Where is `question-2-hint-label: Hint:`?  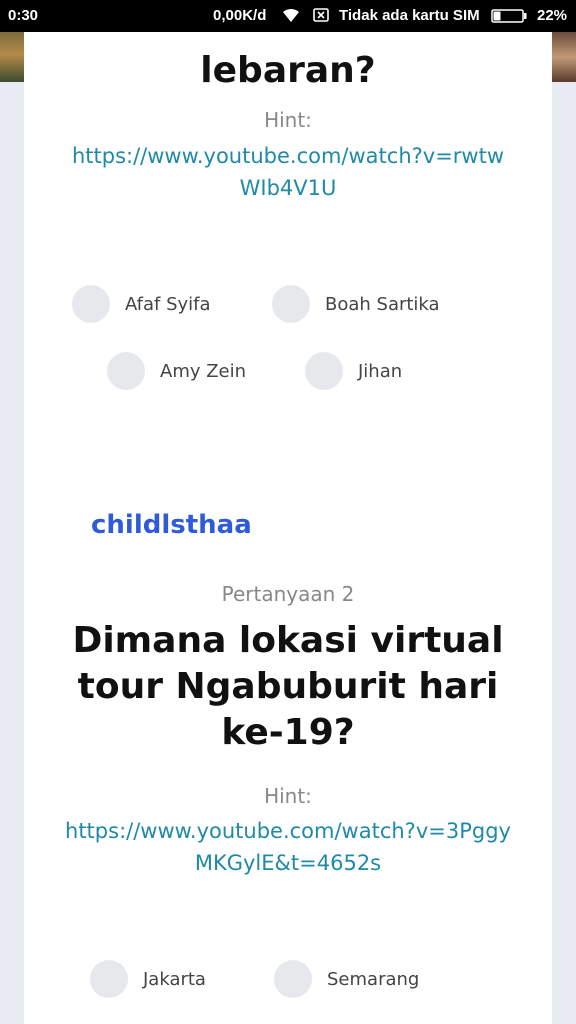 question-2-hint-label: Hint: is located at coordinates (288, 796).